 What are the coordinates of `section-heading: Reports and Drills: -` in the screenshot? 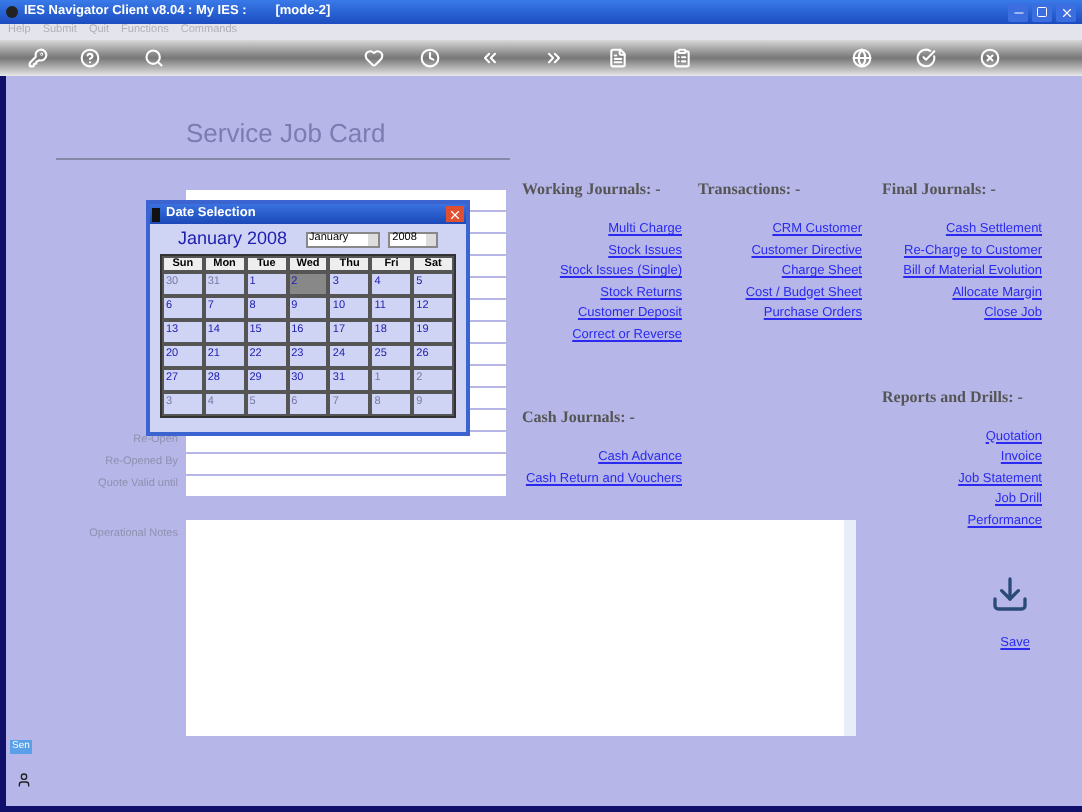 It's located at (953, 397).